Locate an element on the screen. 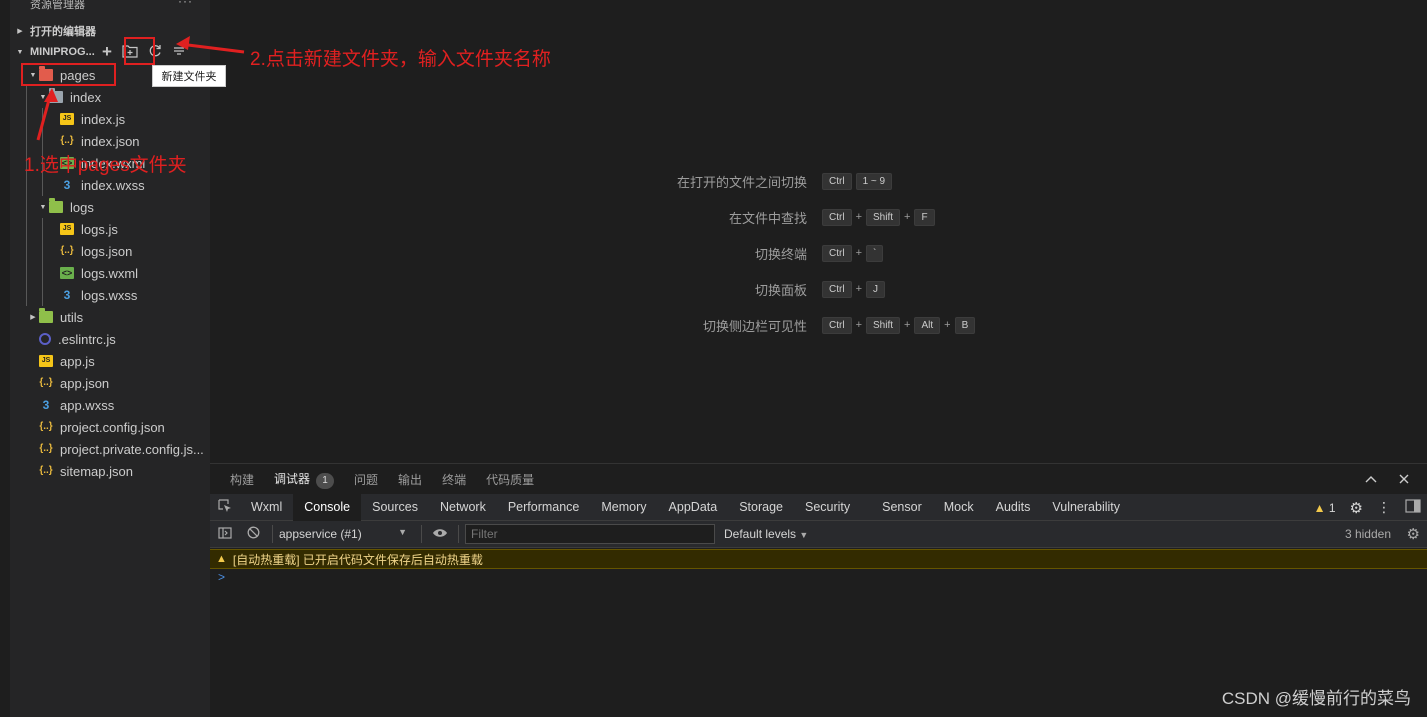 The height and width of the screenshot is (717, 1427). step1-annotation: 1.选中pages文件夹 is located at coordinates (105, 165).